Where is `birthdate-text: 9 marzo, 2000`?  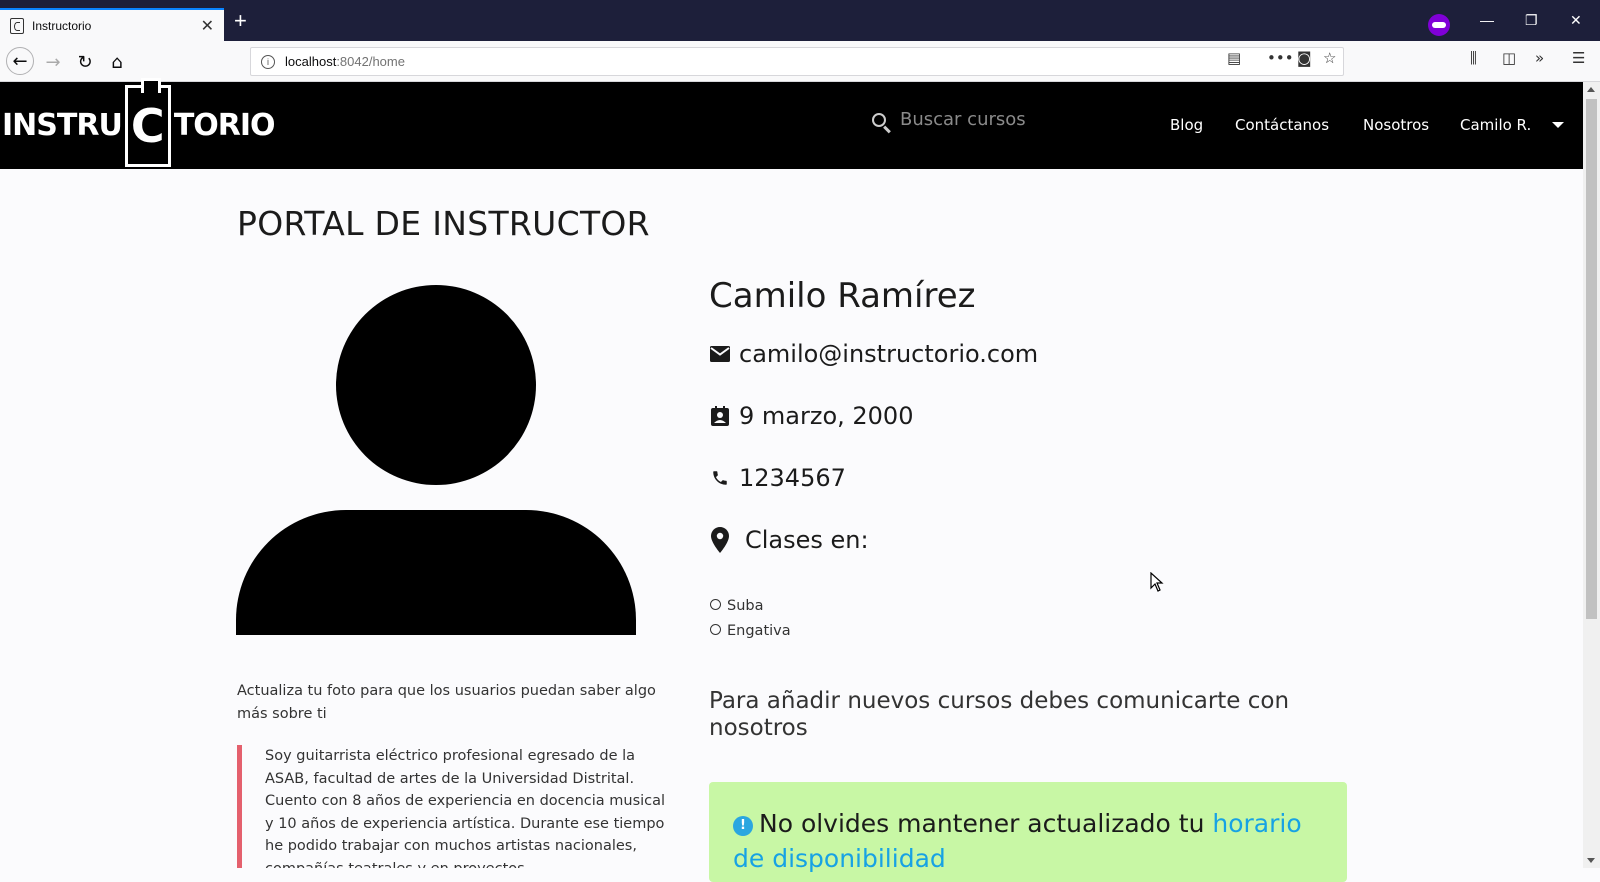
birthdate-text: 9 marzo, 2000 is located at coordinates (826, 416).